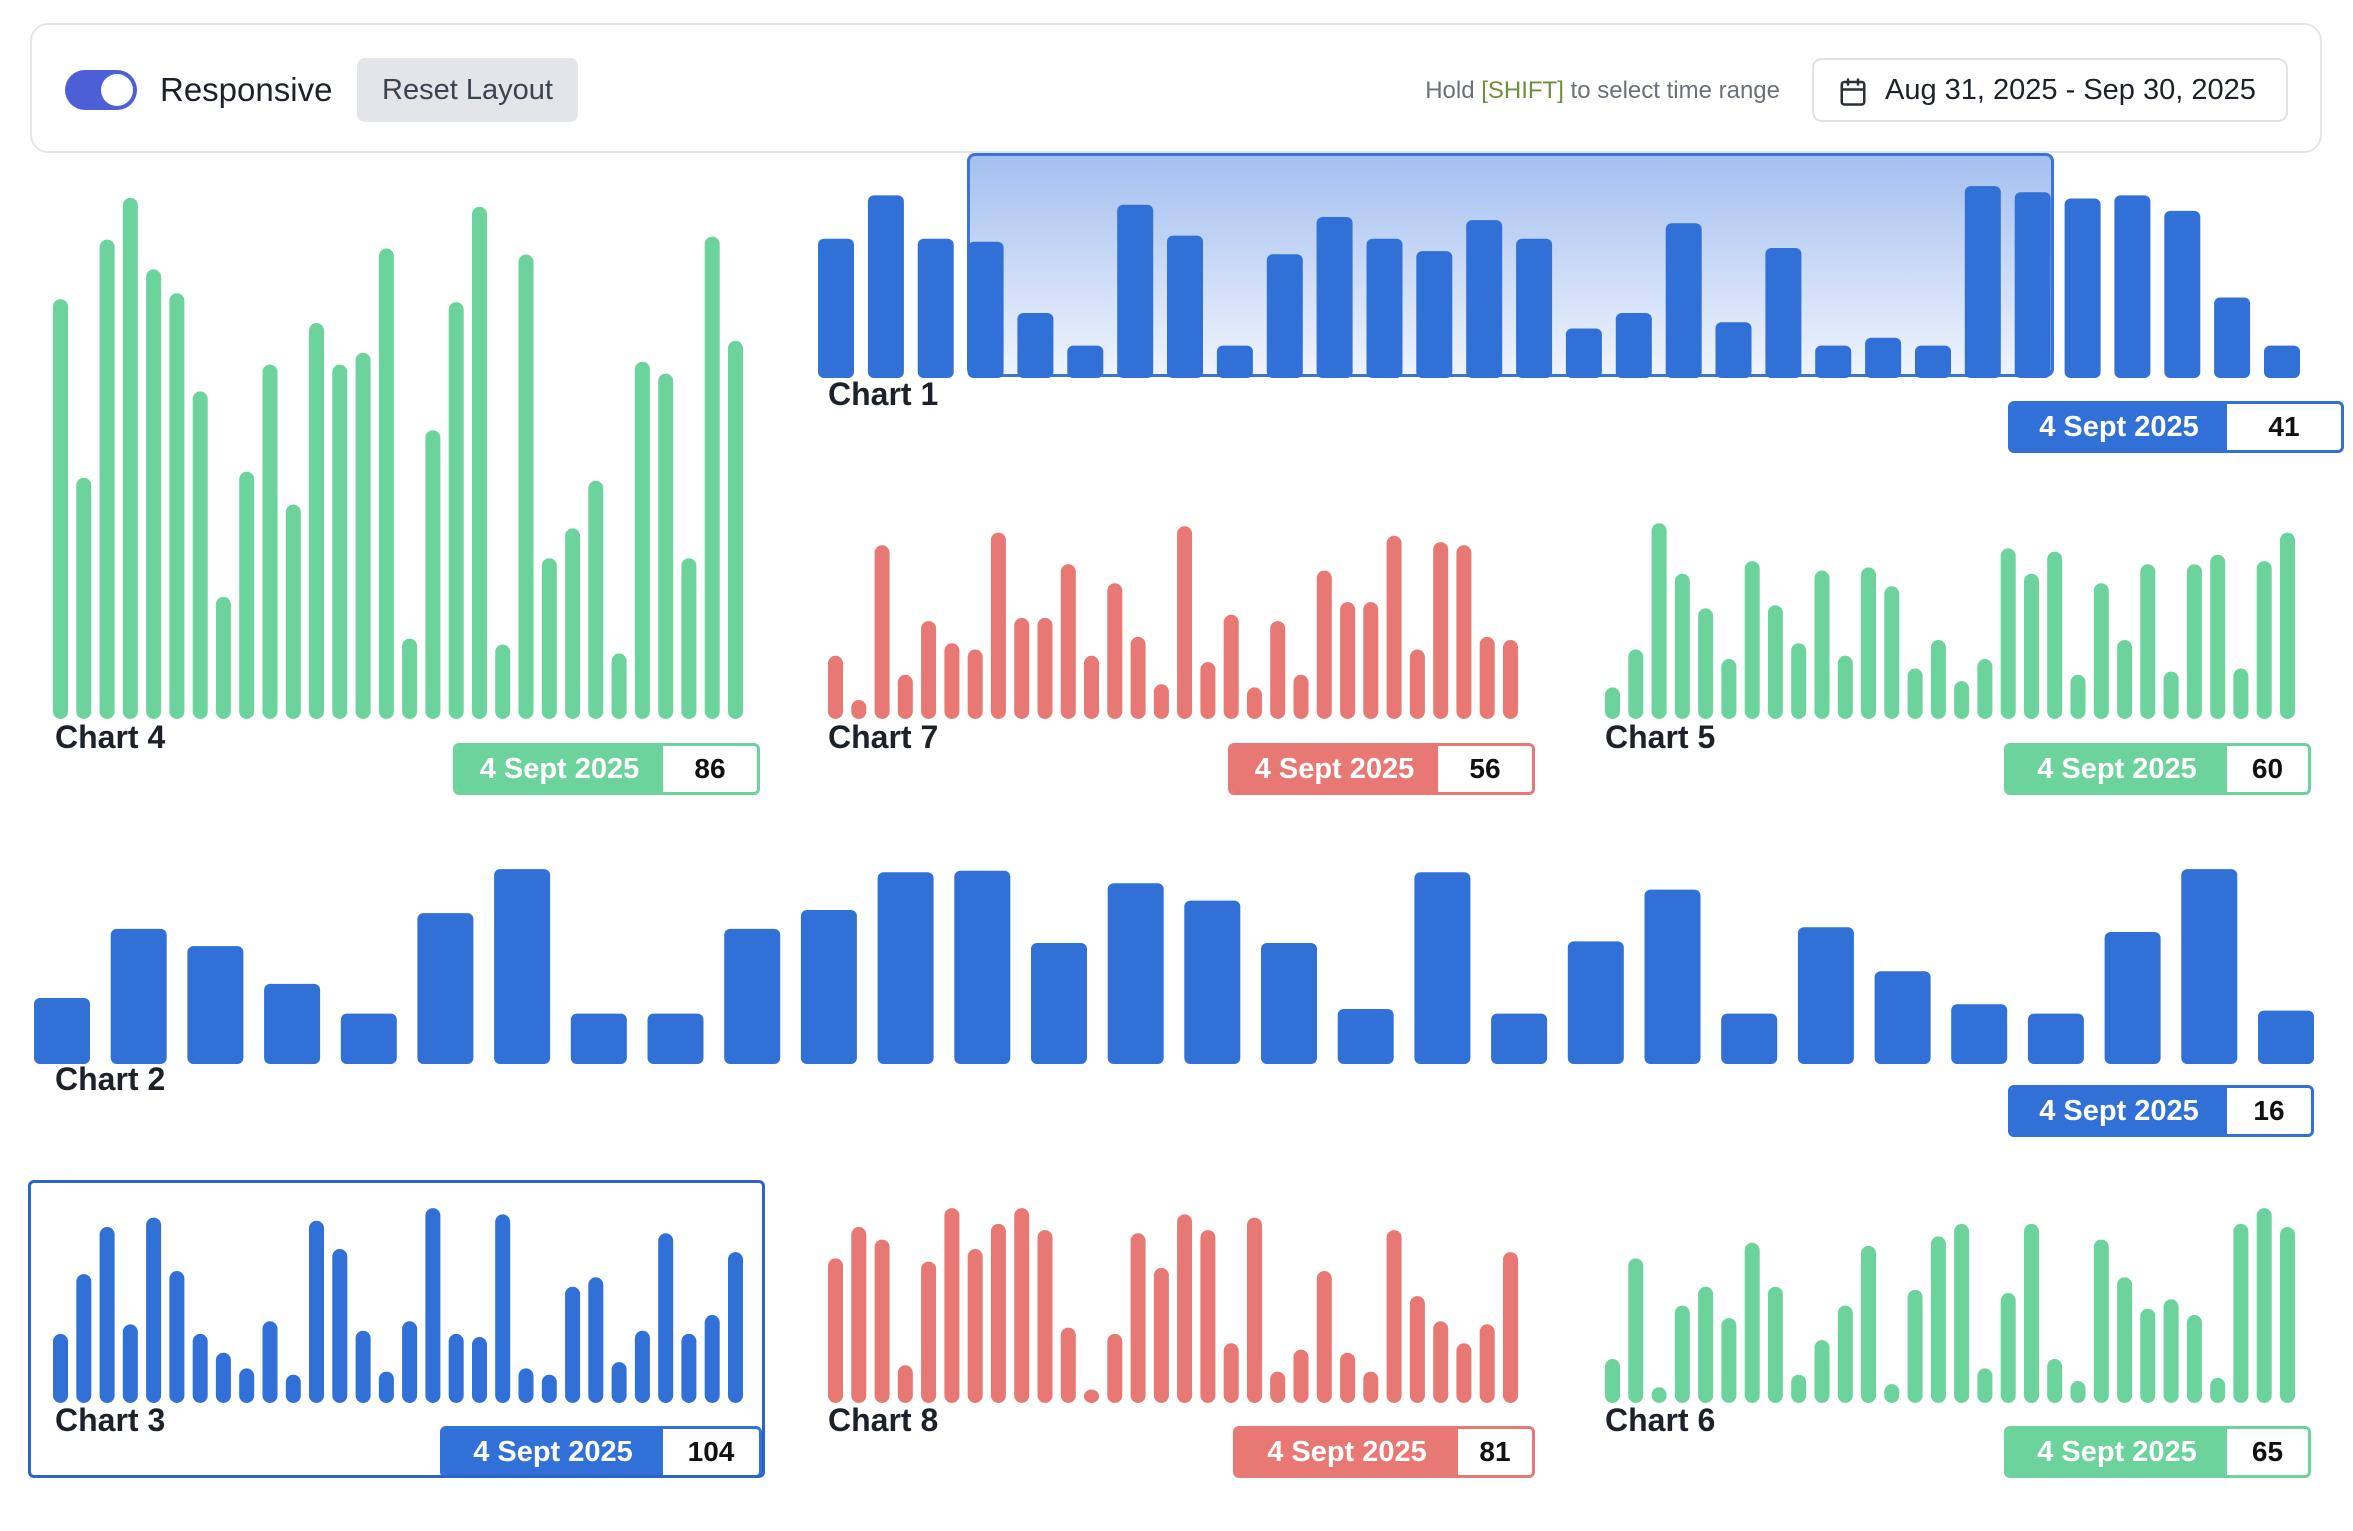  I want to click on badge-date: 4 Sept 2025, so click(2117, 1452).